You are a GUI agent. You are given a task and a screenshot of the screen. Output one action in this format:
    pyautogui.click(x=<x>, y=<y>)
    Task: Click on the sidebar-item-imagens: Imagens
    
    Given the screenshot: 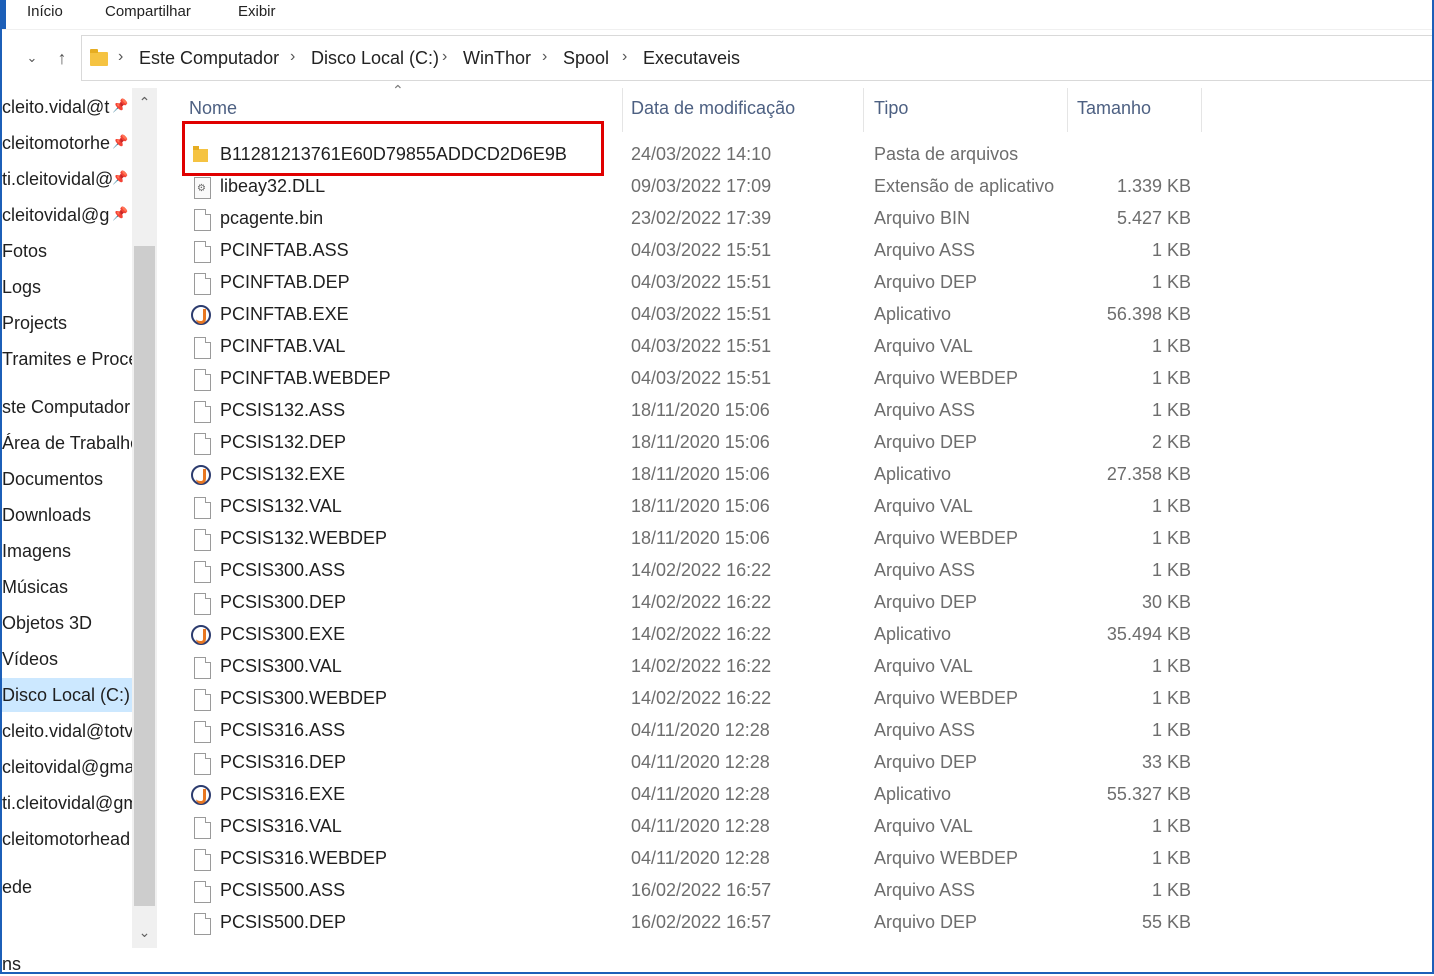 What is the action you would take?
    pyautogui.click(x=36, y=551)
    